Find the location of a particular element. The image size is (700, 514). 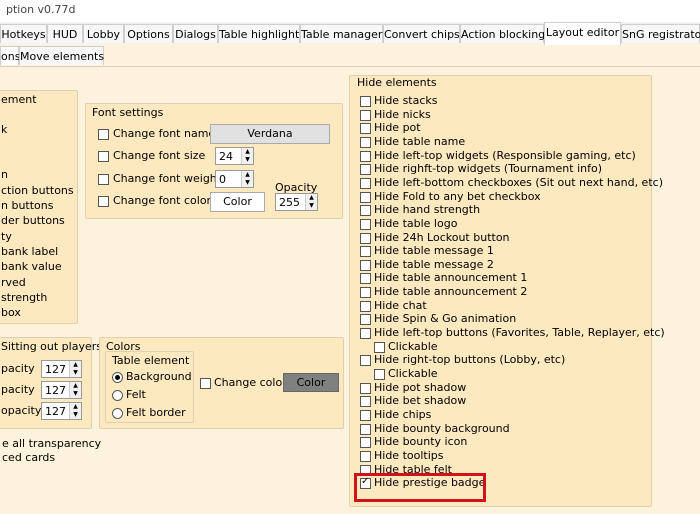

tab-hotkeys: Hotkeys is located at coordinates (23, 33).